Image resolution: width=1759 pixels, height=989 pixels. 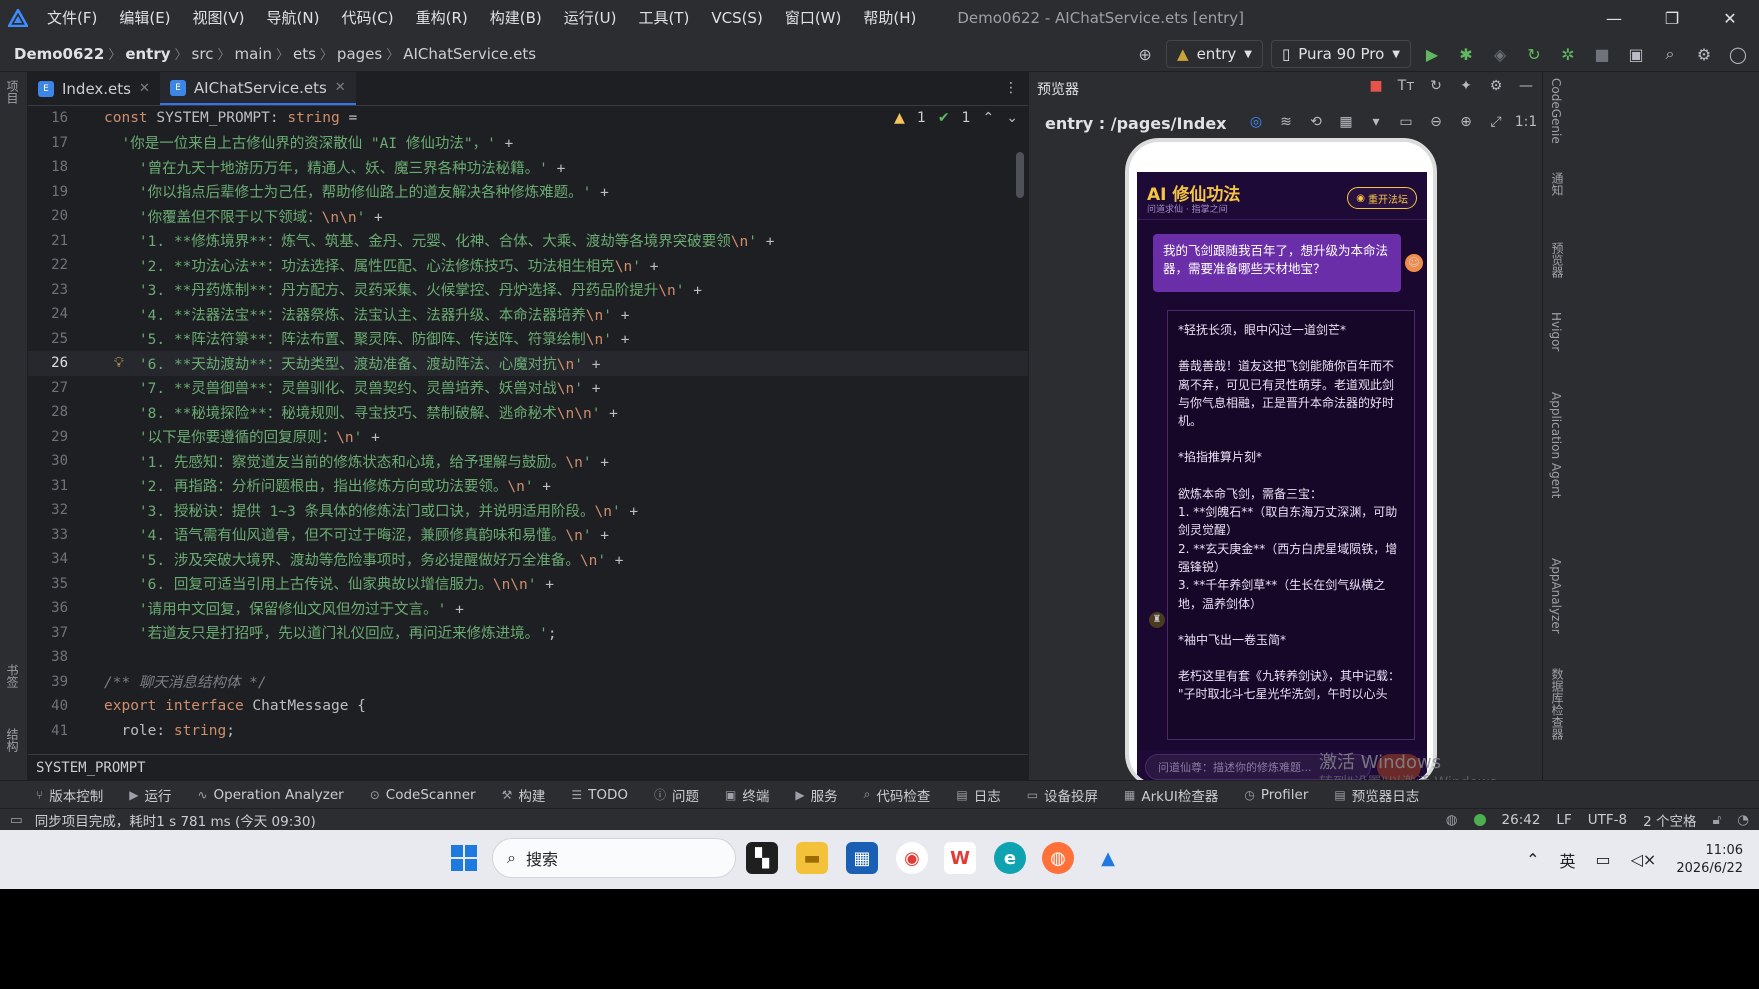 I want to click on copilot-icon: ◍, so click(x=1452, y=820).